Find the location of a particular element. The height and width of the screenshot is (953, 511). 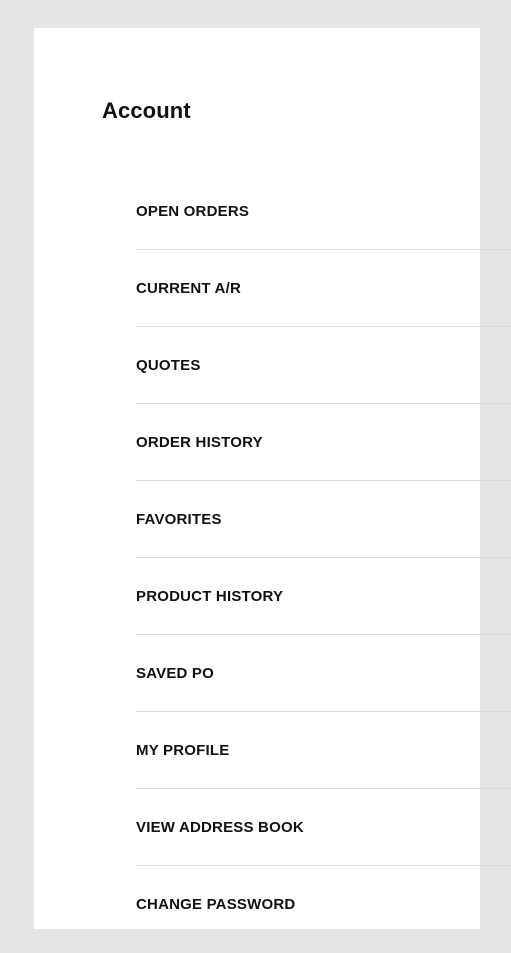

menu-item-open-orders: OPEN ORDERS is located at coordinates (323, 211).